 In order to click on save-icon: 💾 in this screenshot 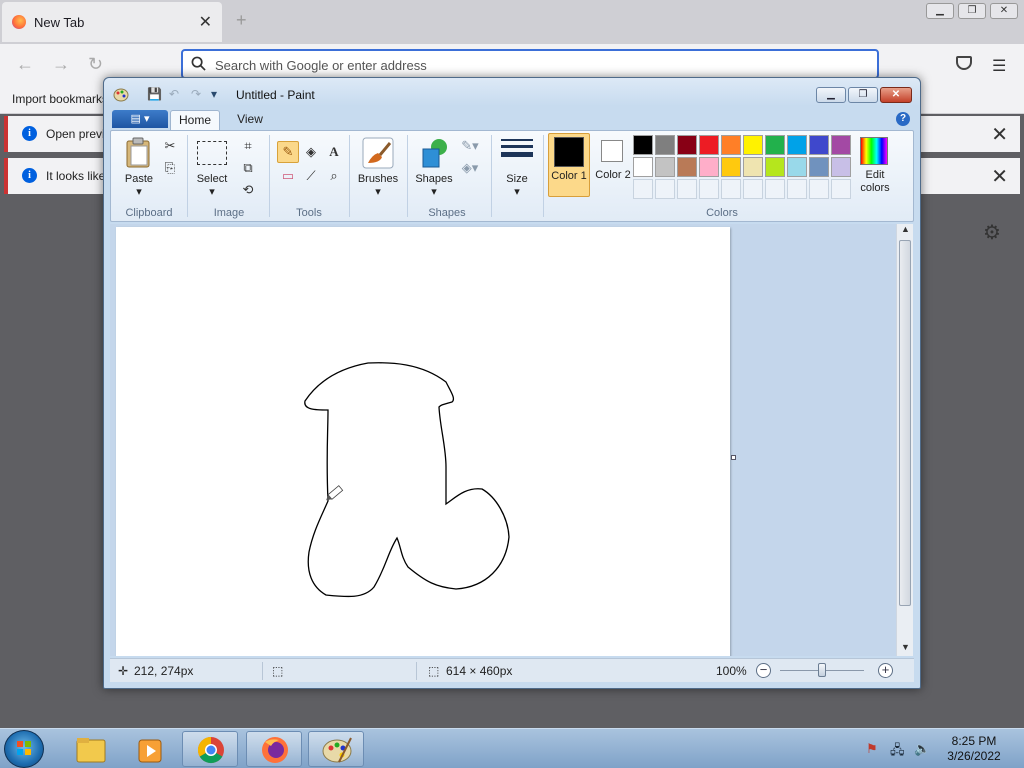, I will do `click(154, 94)`.